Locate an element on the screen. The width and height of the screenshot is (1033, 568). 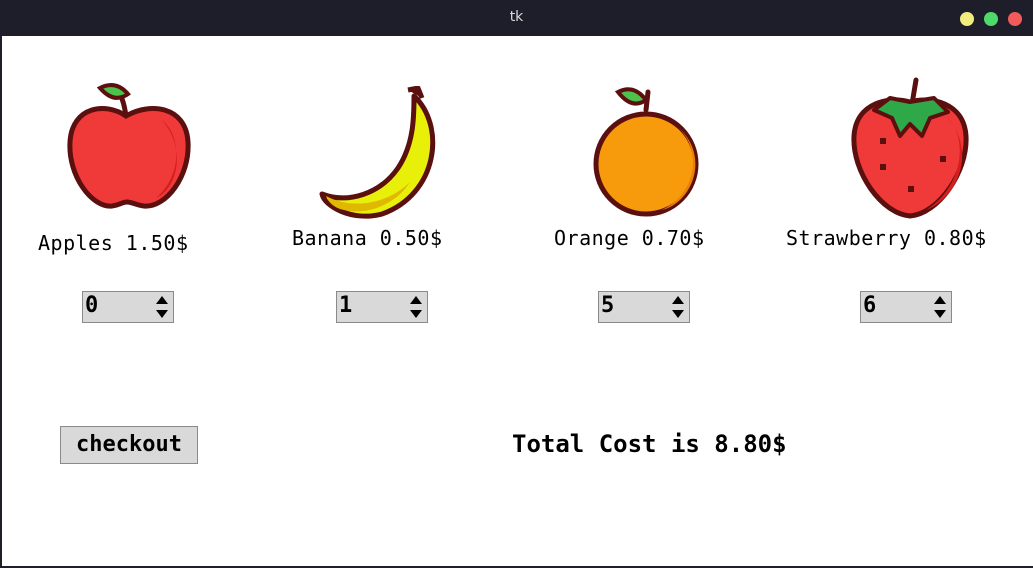
apple-icon is located at coordinates (129, 146).